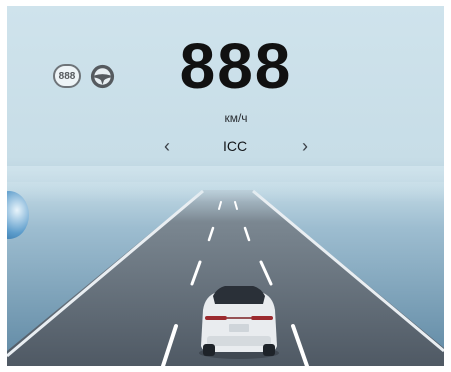  What do you see at coordinates (305, 146) in the screenshot?
I see `chevron-right-icon: ›` at bounding box center [305, 146].